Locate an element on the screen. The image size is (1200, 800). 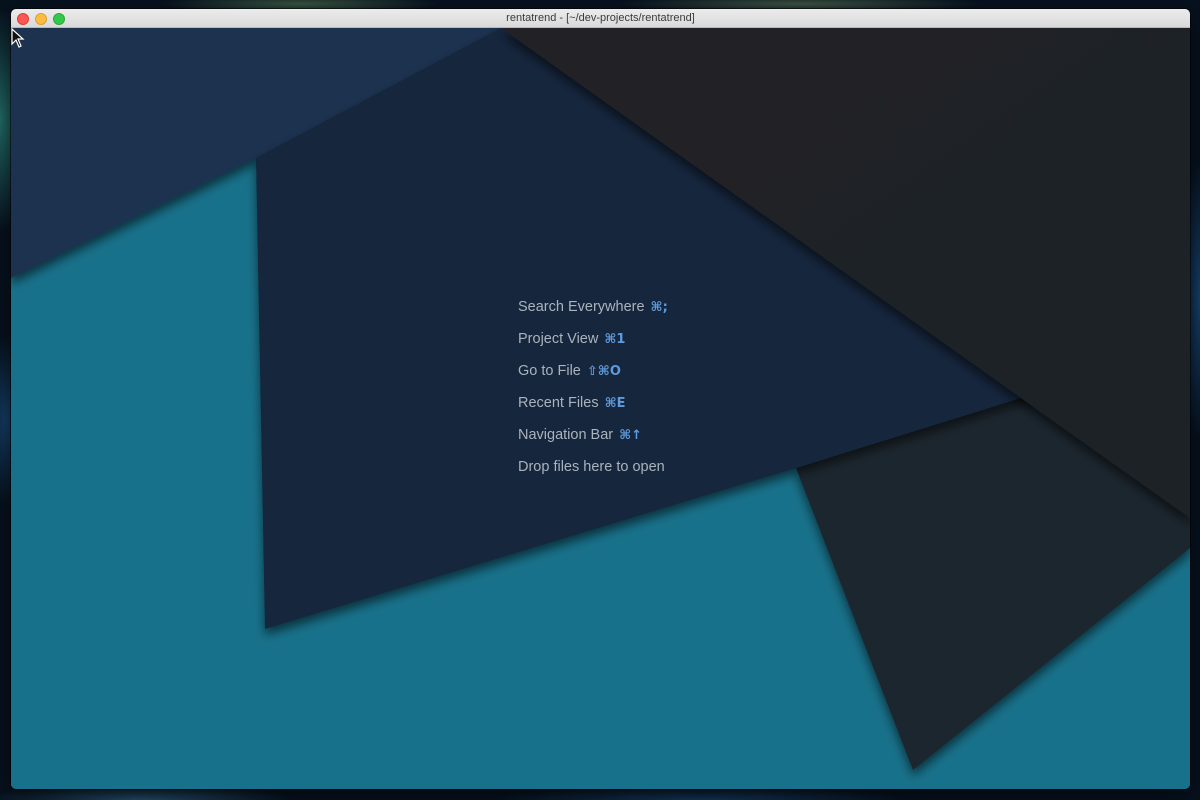
hint-shortcut: ⇧⌘O is located at coordinates (603, 371).